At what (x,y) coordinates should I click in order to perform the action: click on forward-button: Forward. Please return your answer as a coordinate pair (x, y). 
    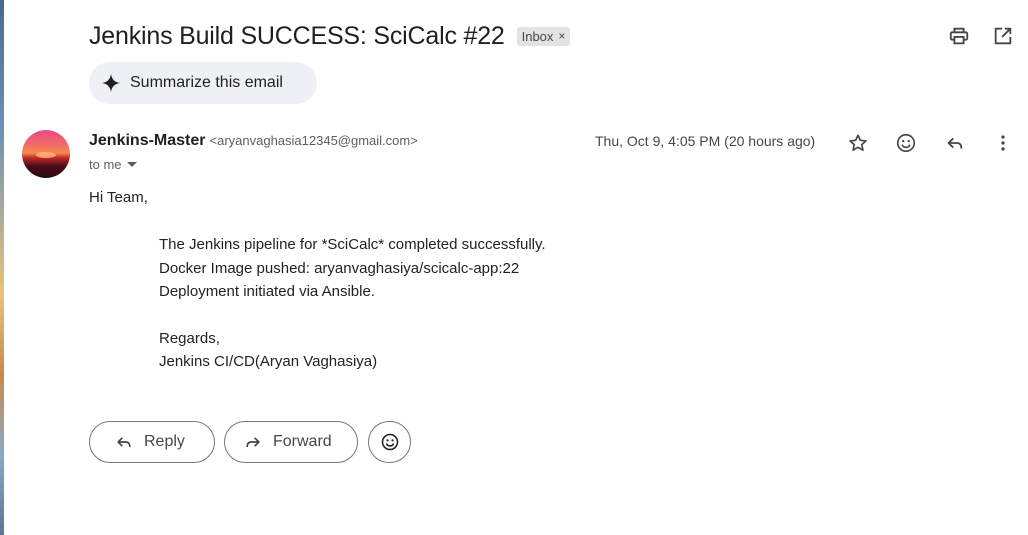
    Looking at the image, I should click on (291, 442).